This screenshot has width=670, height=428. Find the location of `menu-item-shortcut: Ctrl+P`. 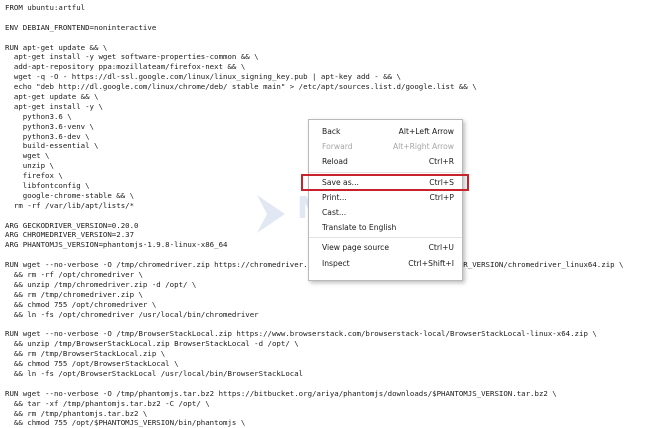

menu-item-shortcut: Ctrl+P is located at coordinates (441, 197).